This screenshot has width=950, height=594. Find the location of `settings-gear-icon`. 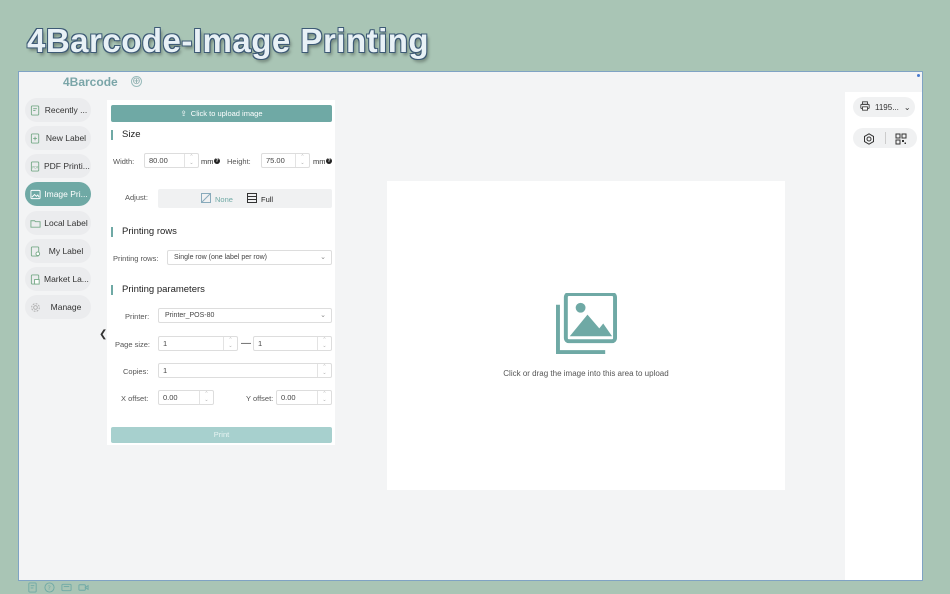

settings-gear-icon is located at coordinates (869, 141).